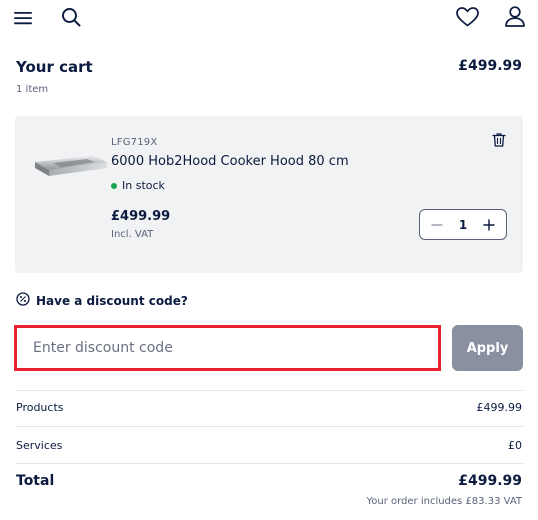 This screenshot has height=520, width=538. Describe the element at coordinates (71, 17) in the screenshot. I see `search-icon` at that location.